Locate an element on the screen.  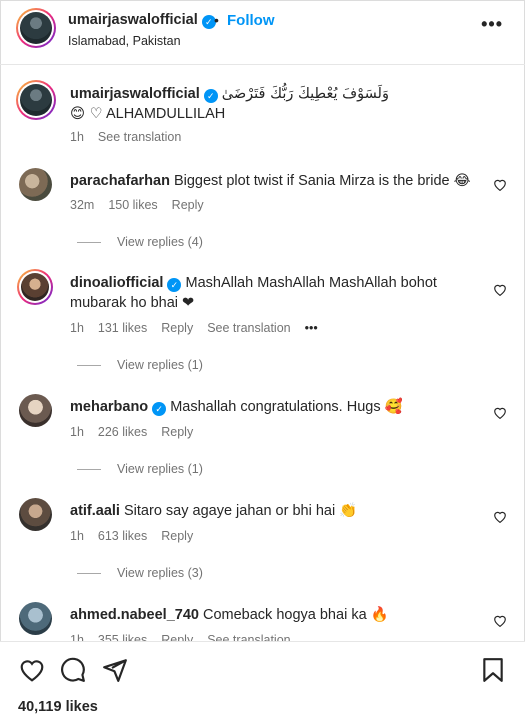
comment-meta: 1h 226 likes Reply is located at coordinates (132, 432).